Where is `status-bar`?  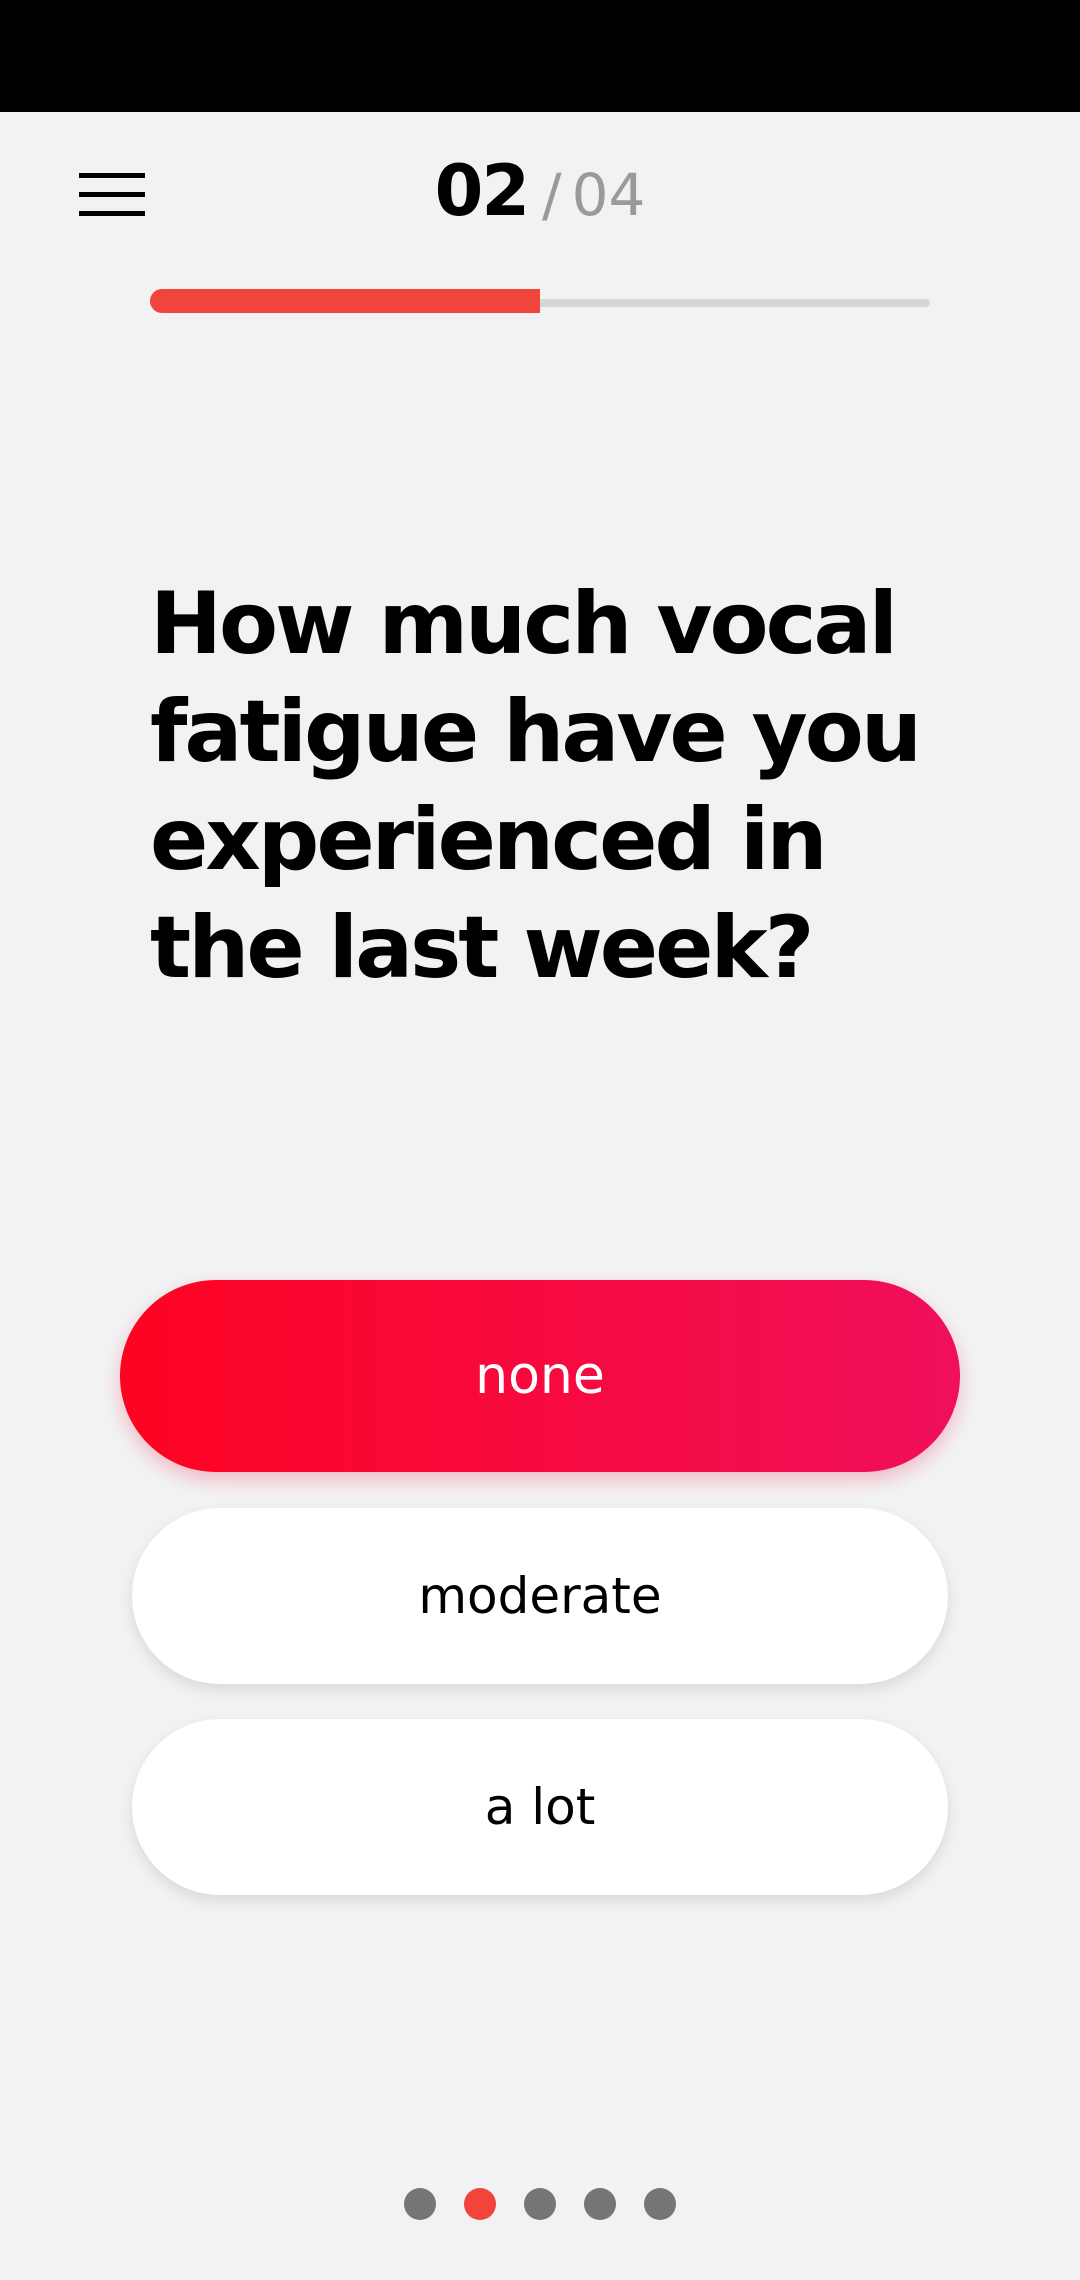 status-bar is located at coordinates (540, 56).